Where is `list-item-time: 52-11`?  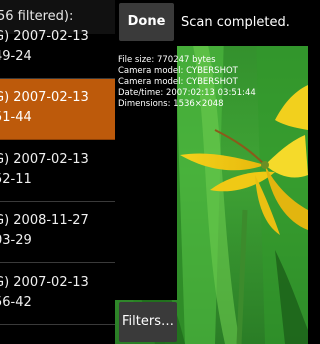 list-item-time: 52-11 is located at coordinates (16, 179).